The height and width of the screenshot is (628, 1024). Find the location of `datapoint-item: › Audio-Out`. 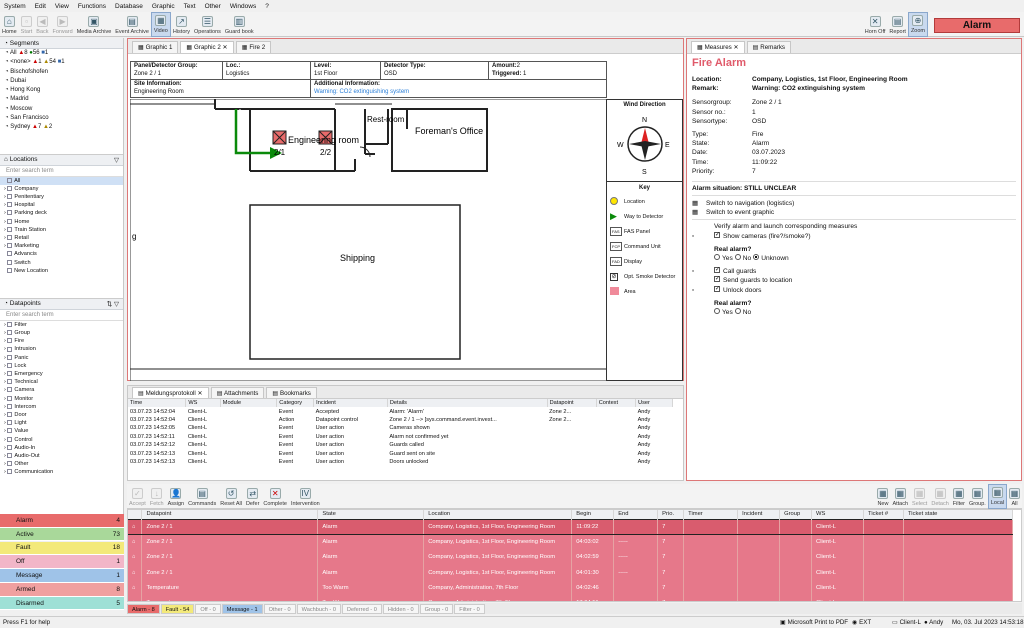

datapoint-item: › Audio-Out is located at coordinates (61, 456).